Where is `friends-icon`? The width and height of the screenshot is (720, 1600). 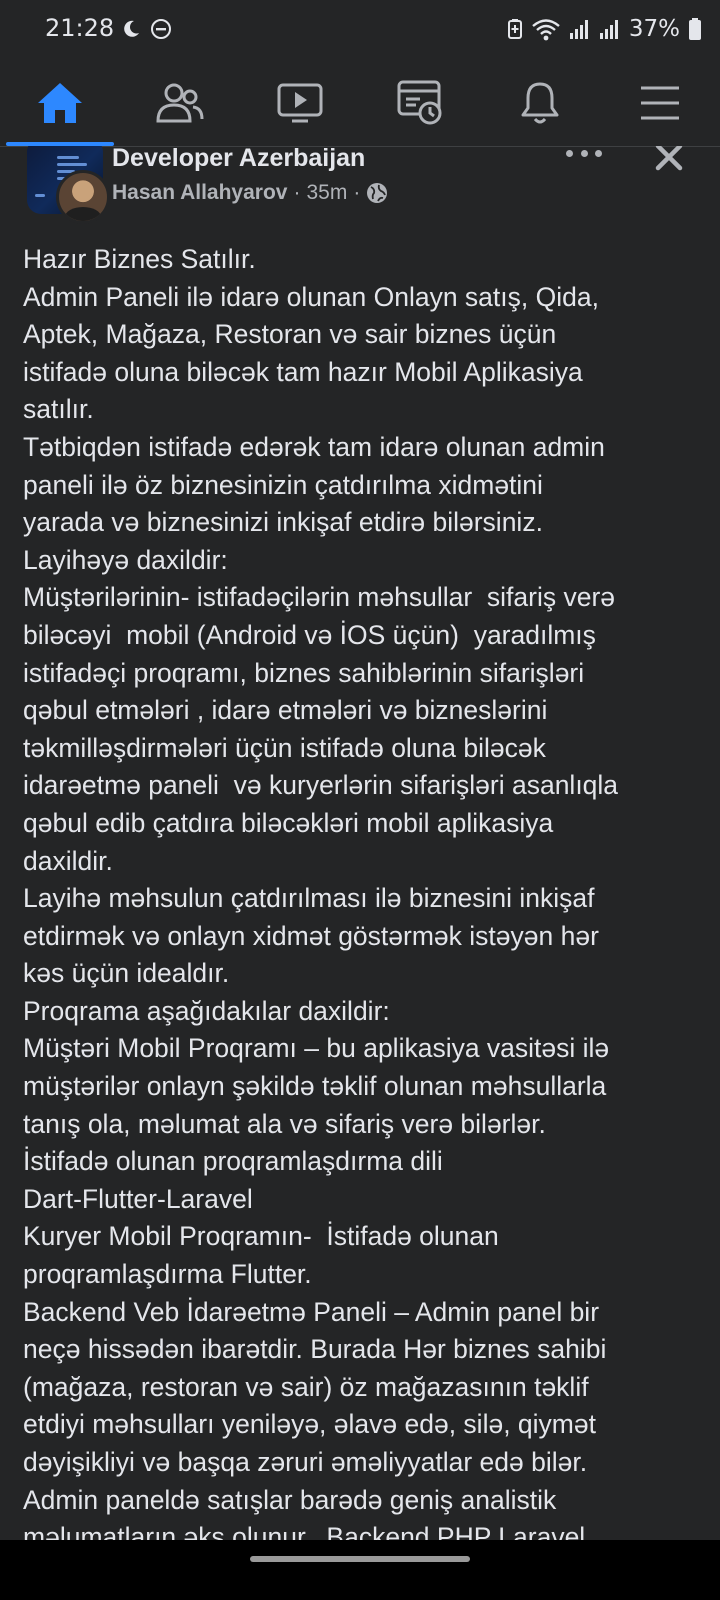 friends-icon is located at coordinates (180, 103).